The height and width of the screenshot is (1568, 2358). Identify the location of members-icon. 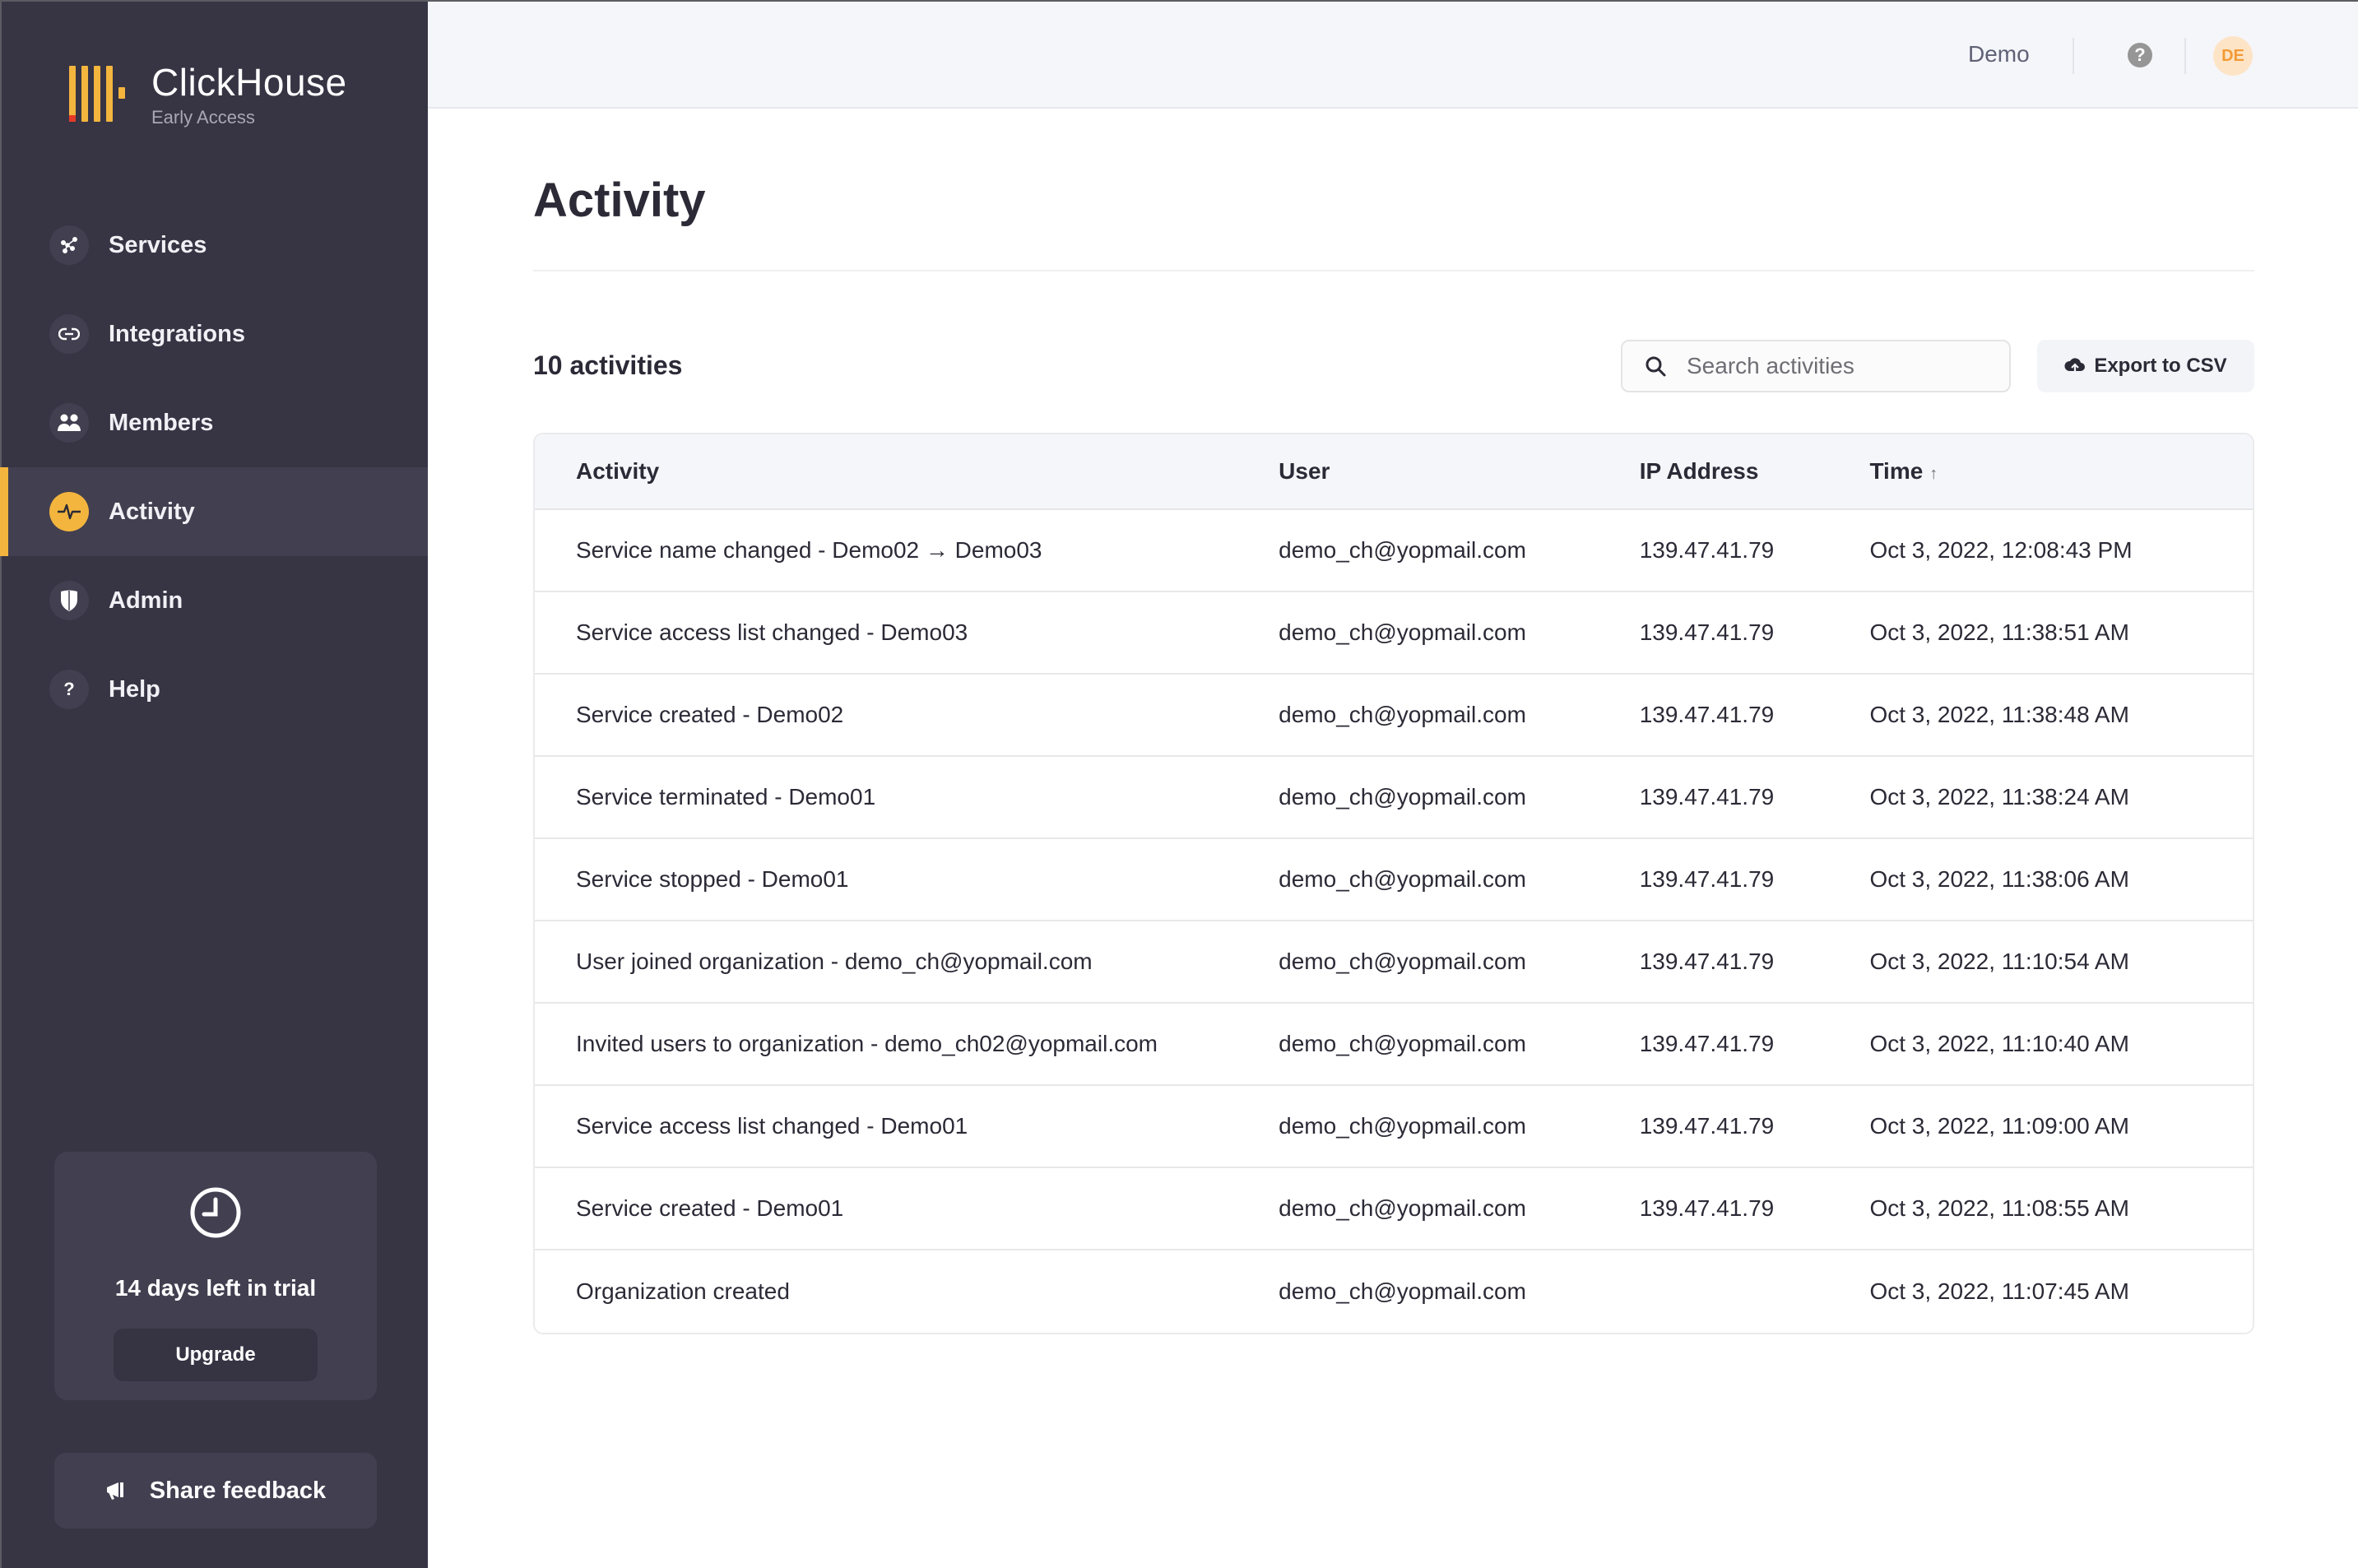
(69, 423).